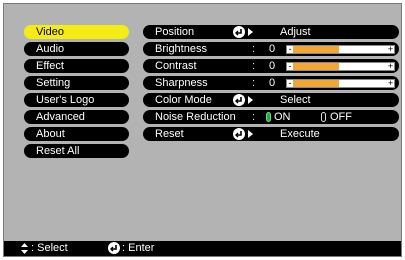  Describe the element at coordinates (76, 117) in the screenshot. I see `menu-item-advanced: Advanced` at that location.